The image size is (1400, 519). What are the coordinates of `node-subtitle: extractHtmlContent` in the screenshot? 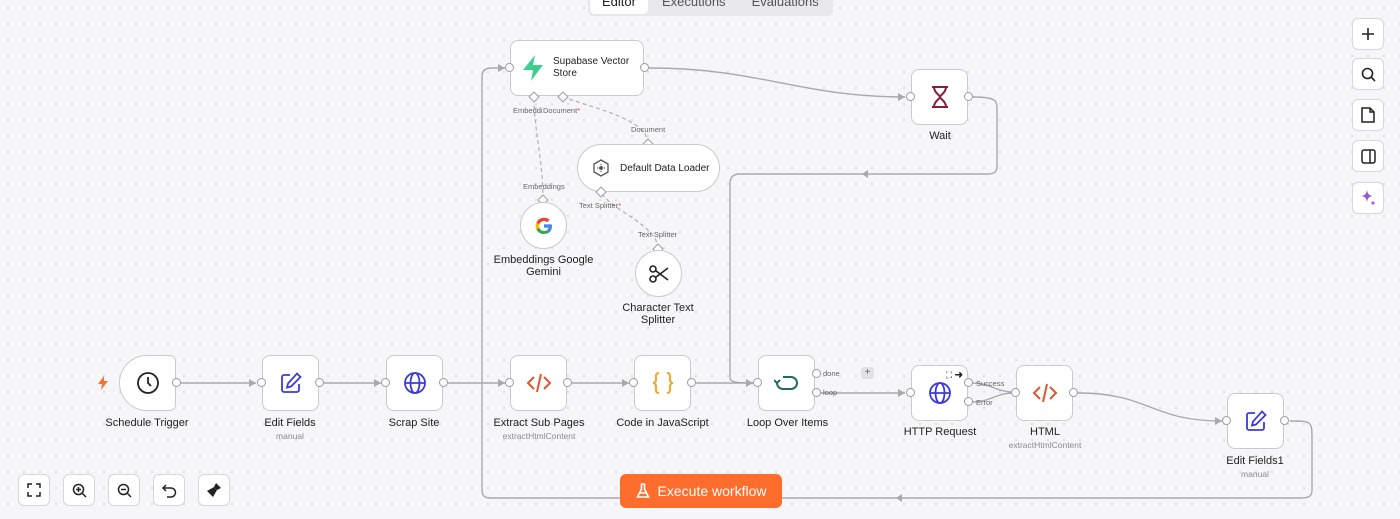 It's located at (539, 436).